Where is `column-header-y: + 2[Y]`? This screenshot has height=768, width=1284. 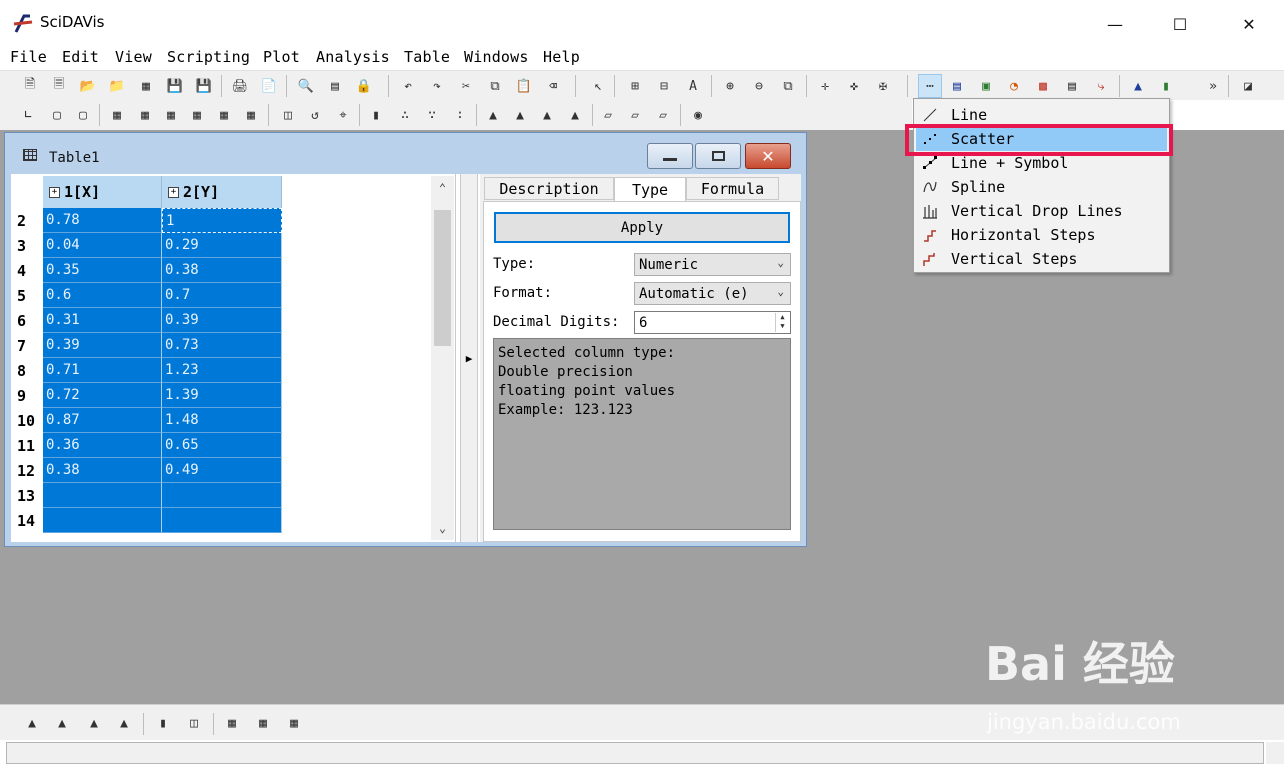
column-header-y: + 2[Y] is located at coordinates (222, 192).